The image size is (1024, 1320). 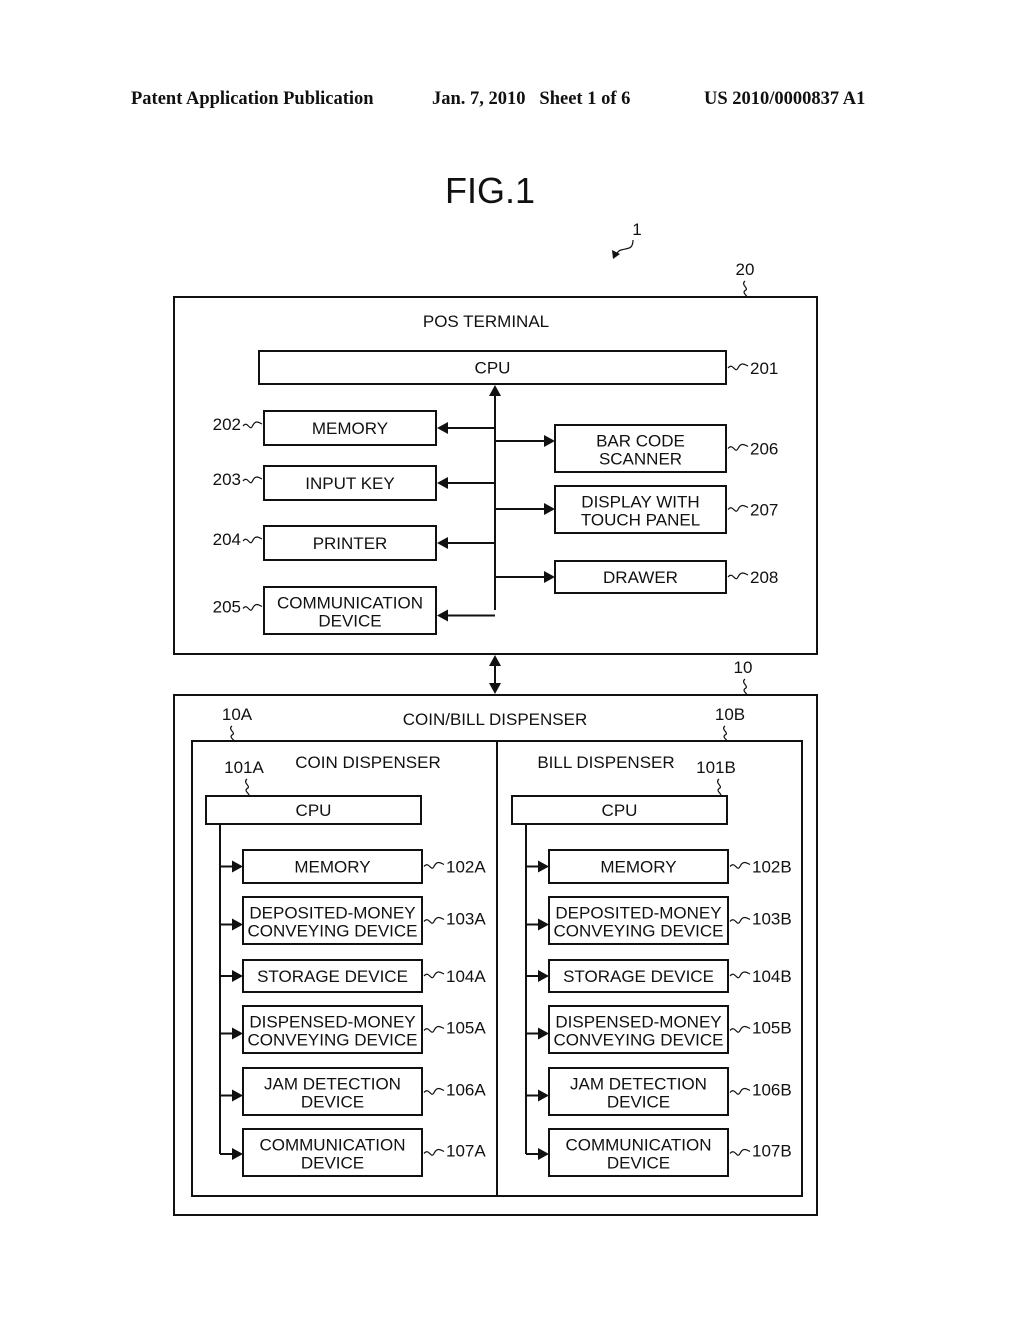 What do you see at coordinates (738, 367) in the screenshot?
I see `pos-cpu-ref-leader` at bounding box center [738, 367].